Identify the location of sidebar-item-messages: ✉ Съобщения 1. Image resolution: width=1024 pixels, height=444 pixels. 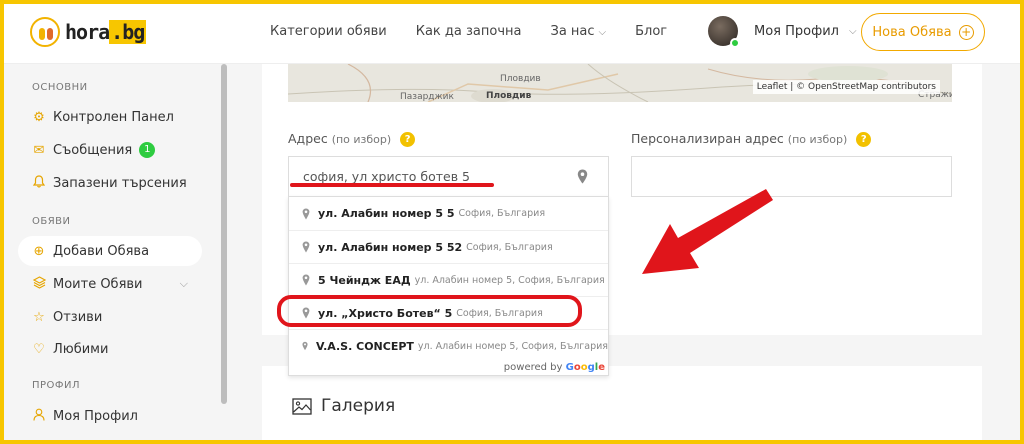
(110, 150).